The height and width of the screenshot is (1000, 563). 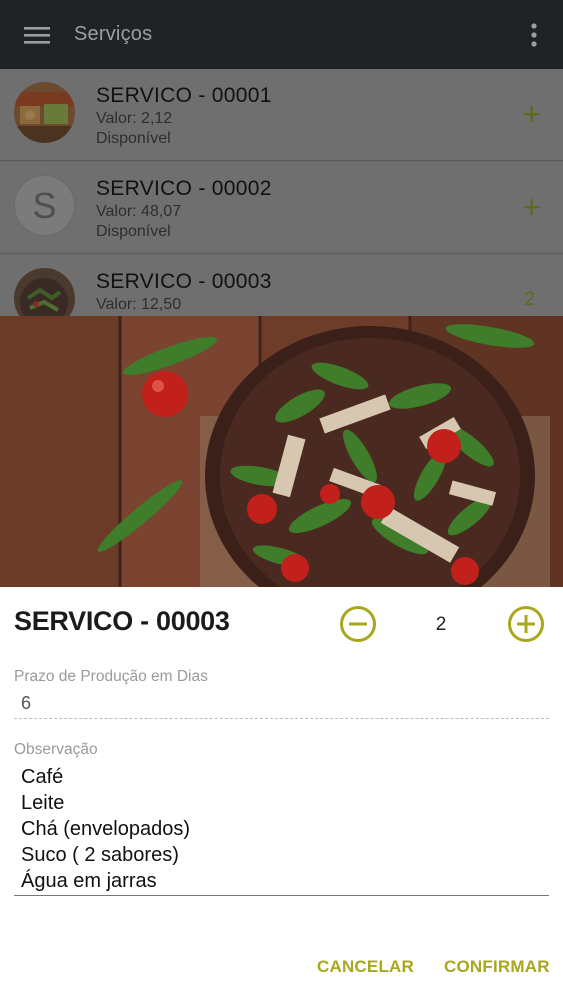 What do you see at coordinates (56, 749) in the screenshot?
I see `observation-label: Observação` at bounding box center [56, 749].